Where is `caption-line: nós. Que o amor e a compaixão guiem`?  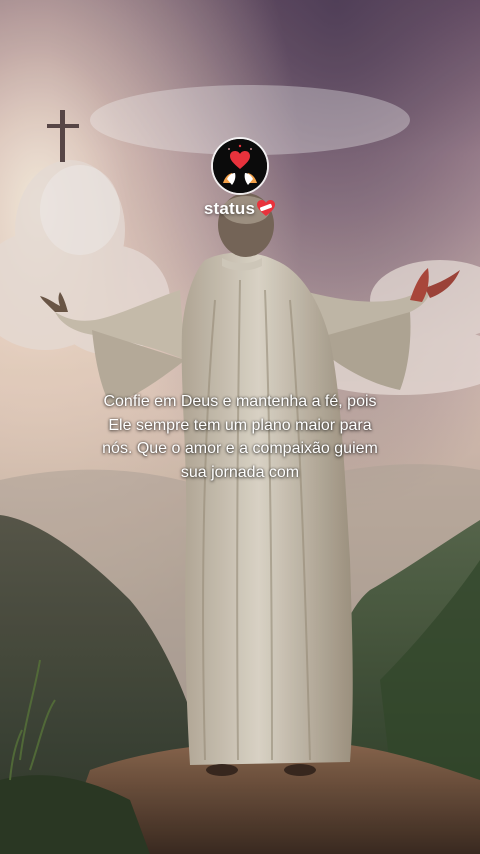
caption-line: nós. Que o amor e a compaixão guiem is located at coordinates (240, 448).